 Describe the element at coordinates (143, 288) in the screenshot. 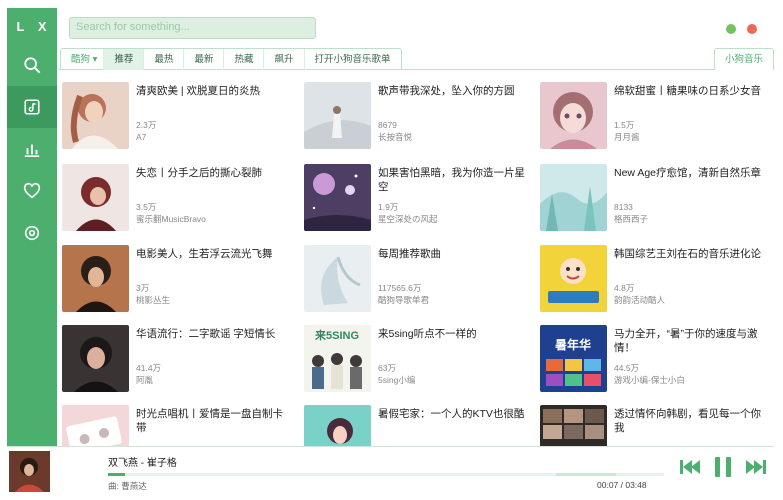

I see `play-count: 3万` at that location.